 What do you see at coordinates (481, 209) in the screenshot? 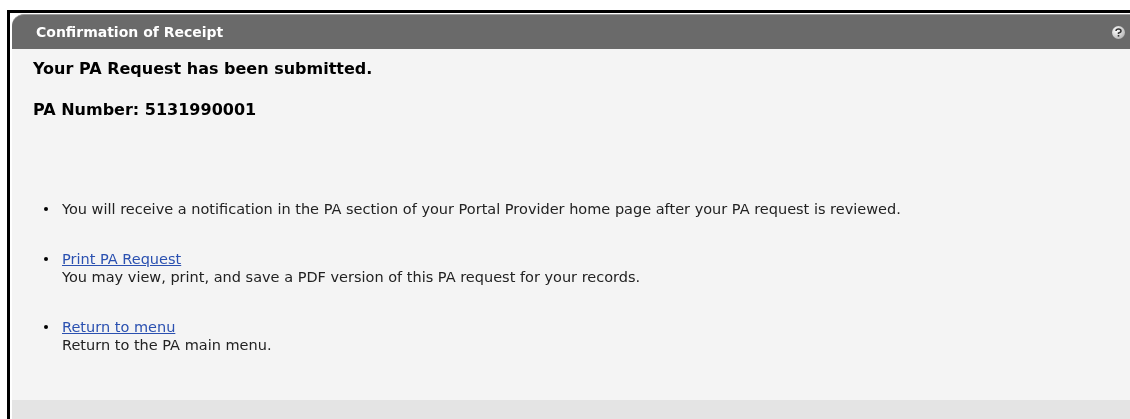
I see `item-text: You will receive a notification in the PA section of your Portal Provider home page after your PA request is reviewed.` at bounding box center [481, 209].